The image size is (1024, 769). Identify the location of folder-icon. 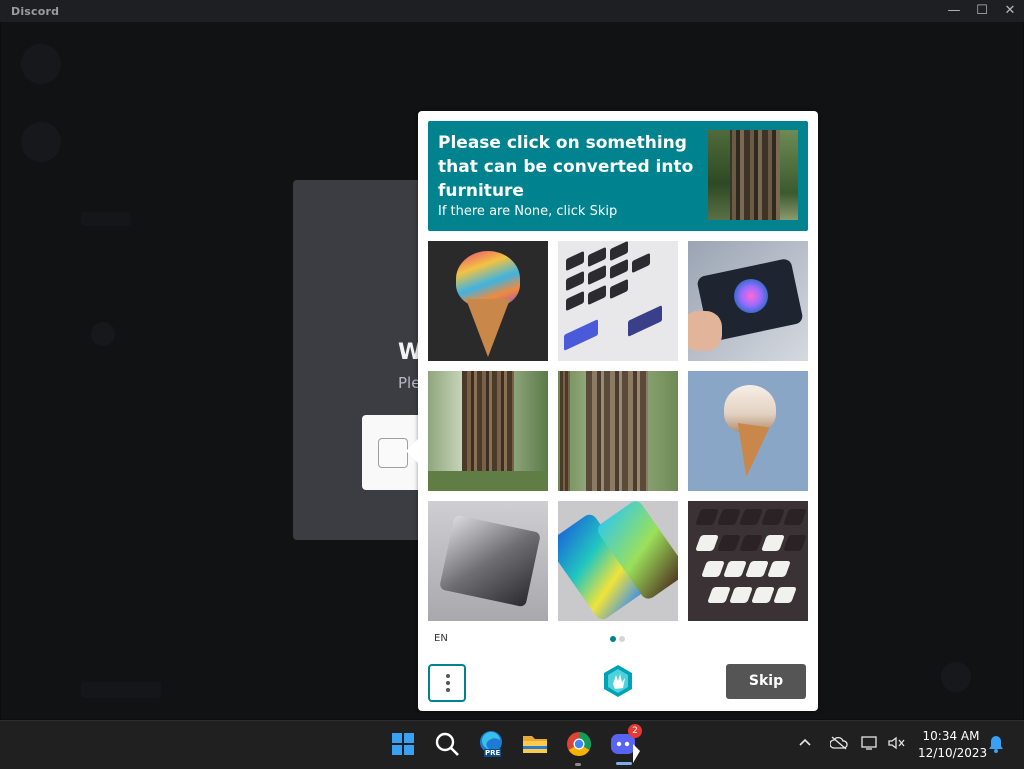
(535, 744).